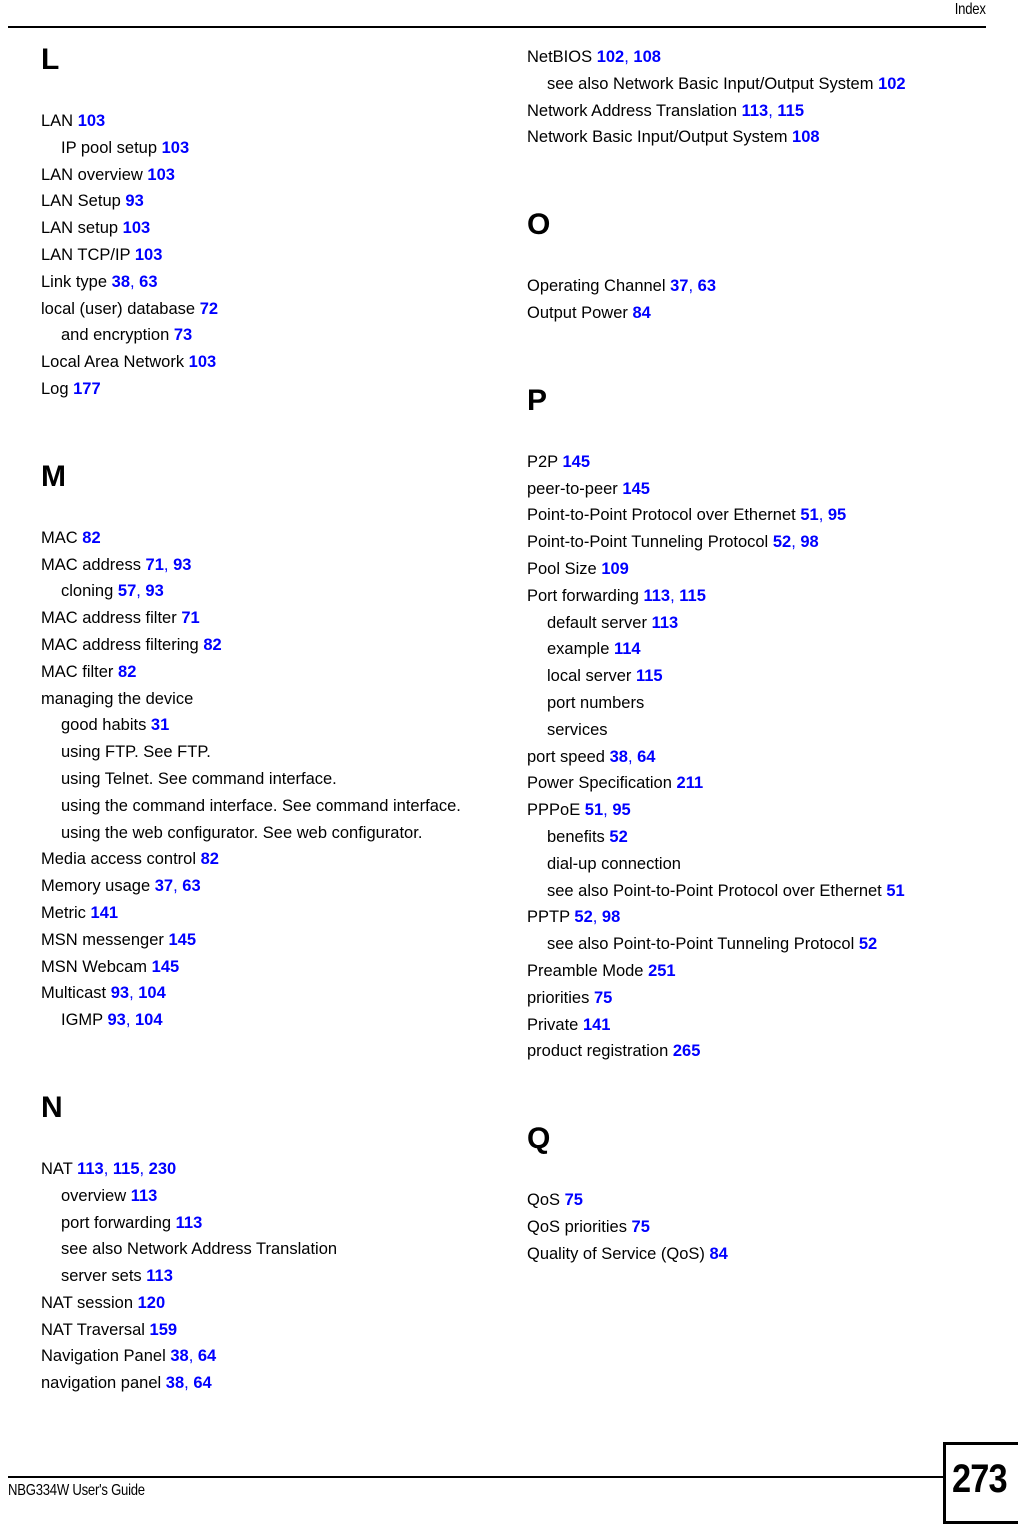 This screenshot has width=1018, height=1524. What do you see at coordinates (127, 591) in the screenshot?
I see `page-reference: 57` at bounding box center [127, 591].